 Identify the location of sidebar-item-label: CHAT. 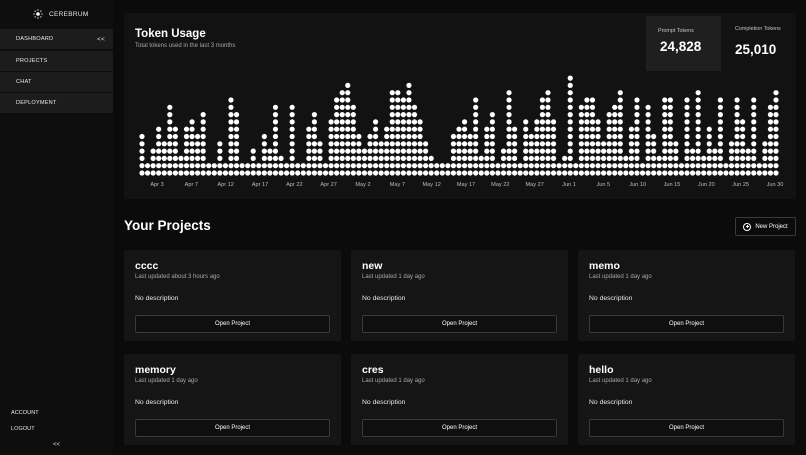
(24, 82).